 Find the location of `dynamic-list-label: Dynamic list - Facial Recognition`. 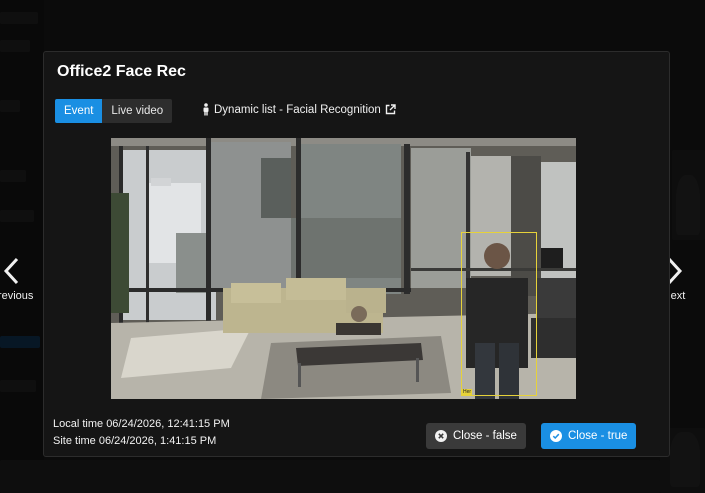

dynamic-list-label: Dynamic list - Facial Recognition is located at coordinates (297, 109).